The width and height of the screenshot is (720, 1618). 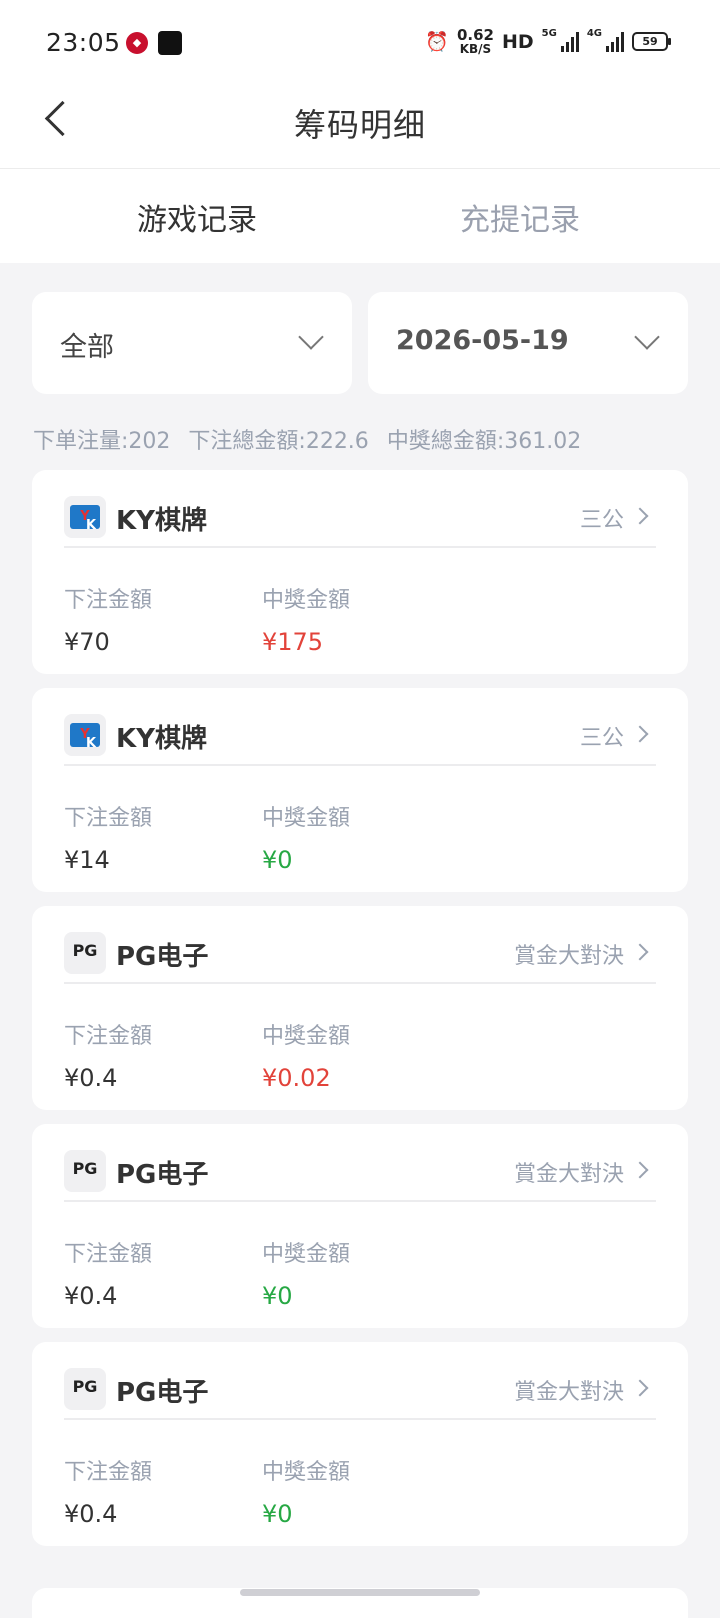 What do you see at coordinates (293, 642) in the screenshot?
I see `win-amount: ¥175` at bounding box center [293, 642].